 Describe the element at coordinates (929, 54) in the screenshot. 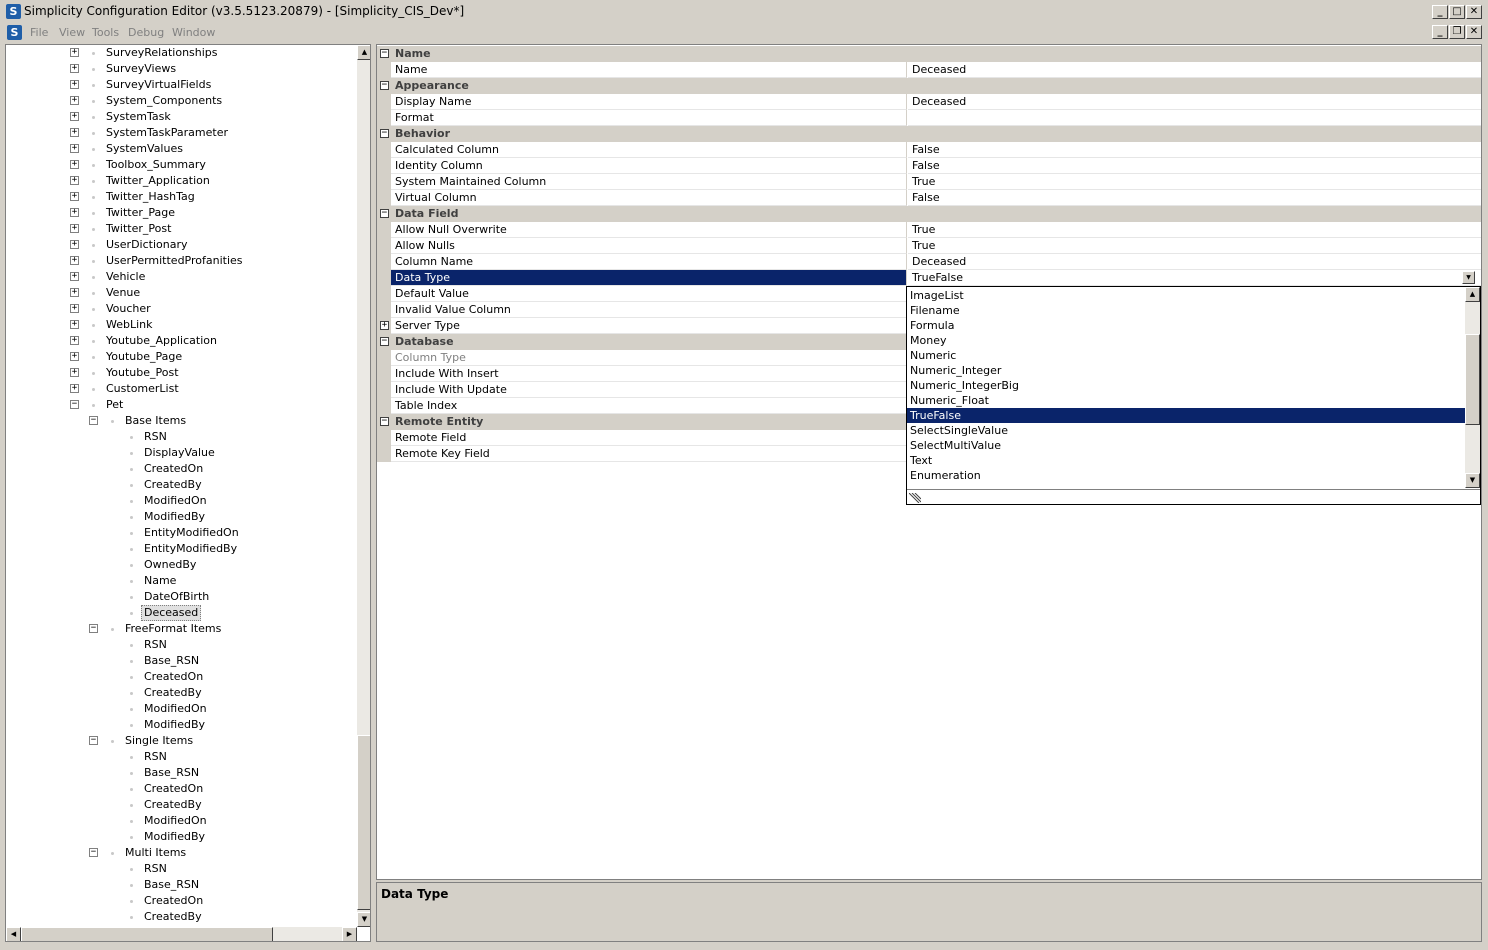

I see `property-category: − Name` at that location.